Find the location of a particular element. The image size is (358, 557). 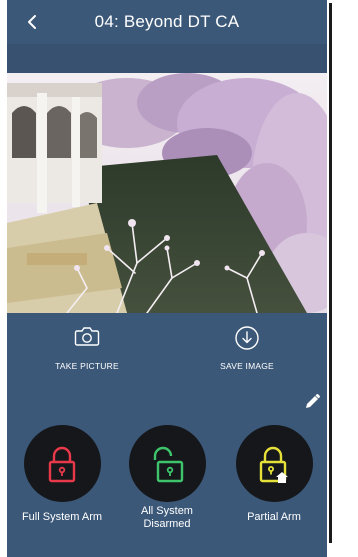

disarmed-label-line2: Disarmed is located at coordinates (167, 524).